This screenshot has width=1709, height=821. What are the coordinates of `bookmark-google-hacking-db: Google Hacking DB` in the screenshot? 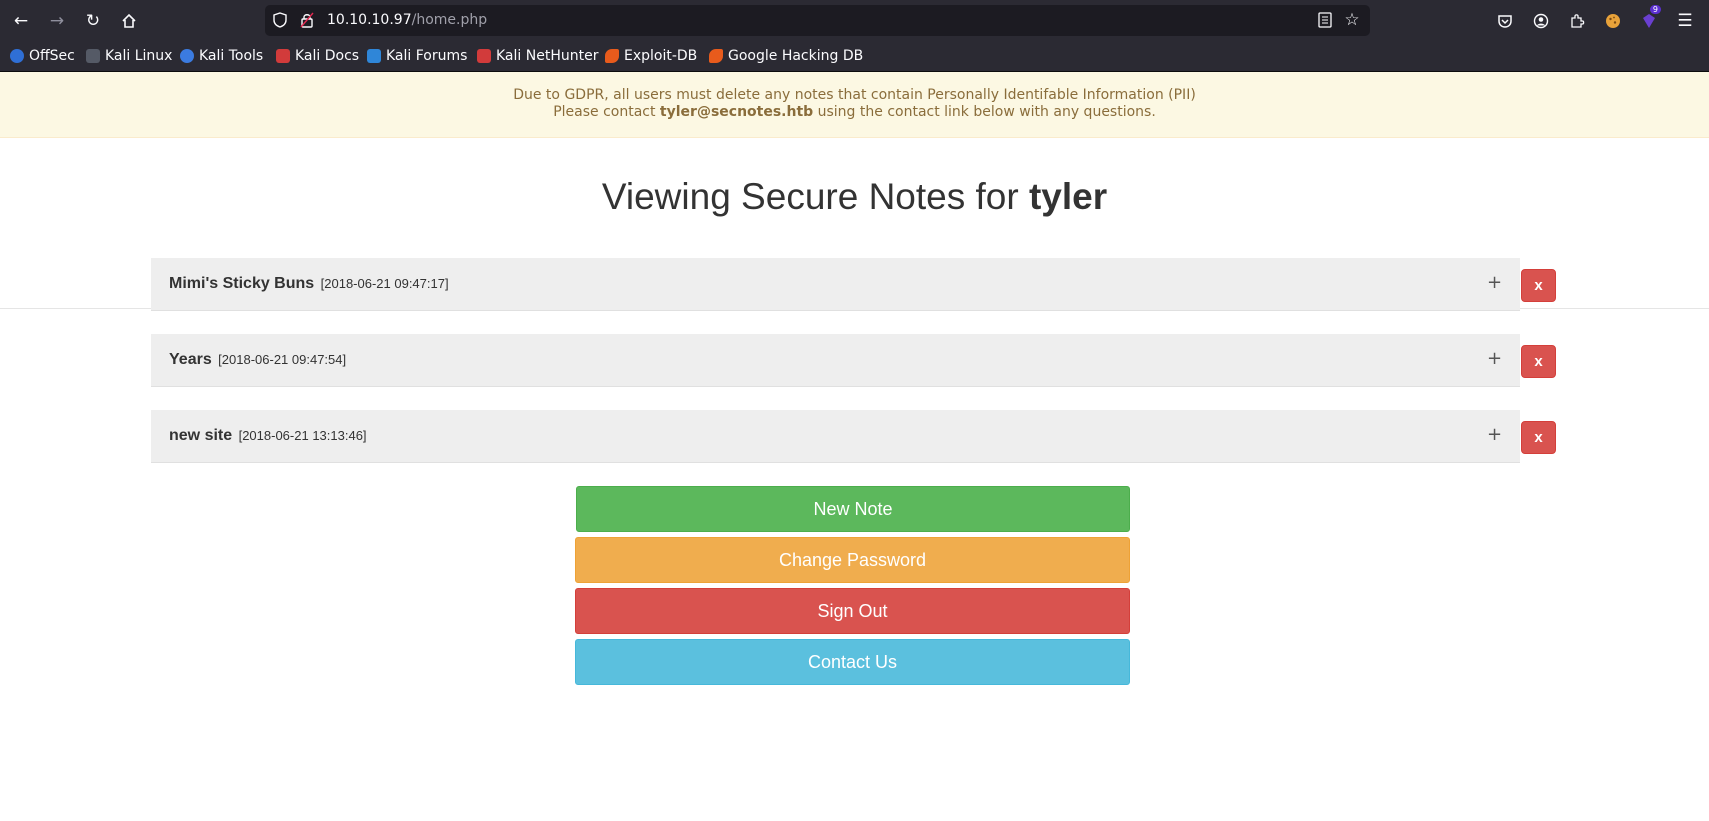 It's located at (786, 56).